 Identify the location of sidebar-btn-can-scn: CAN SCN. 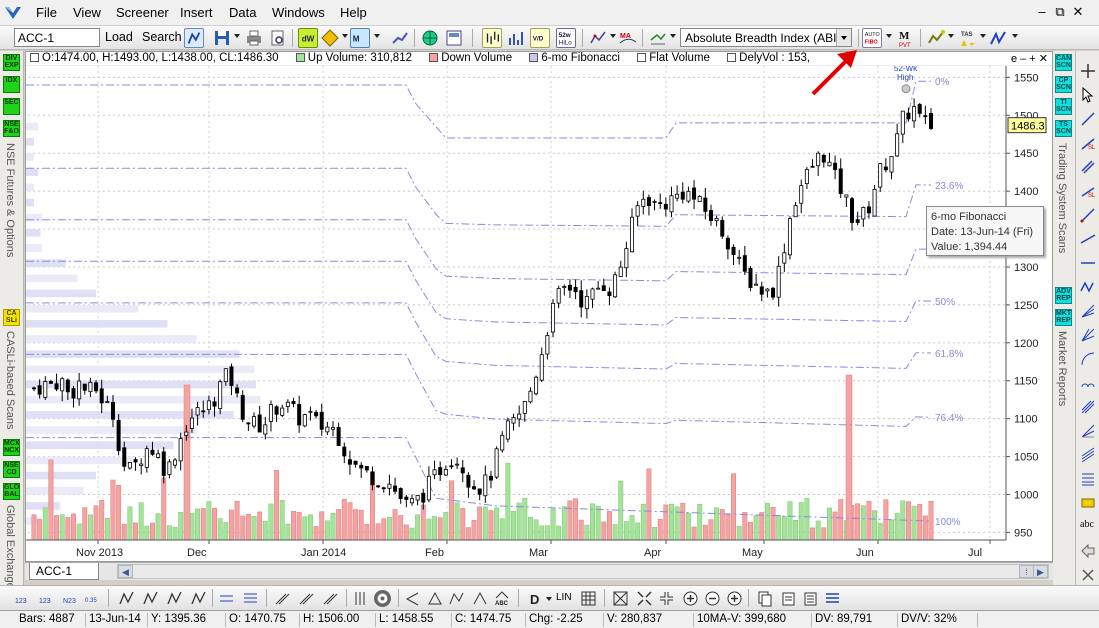
(1063, 62).